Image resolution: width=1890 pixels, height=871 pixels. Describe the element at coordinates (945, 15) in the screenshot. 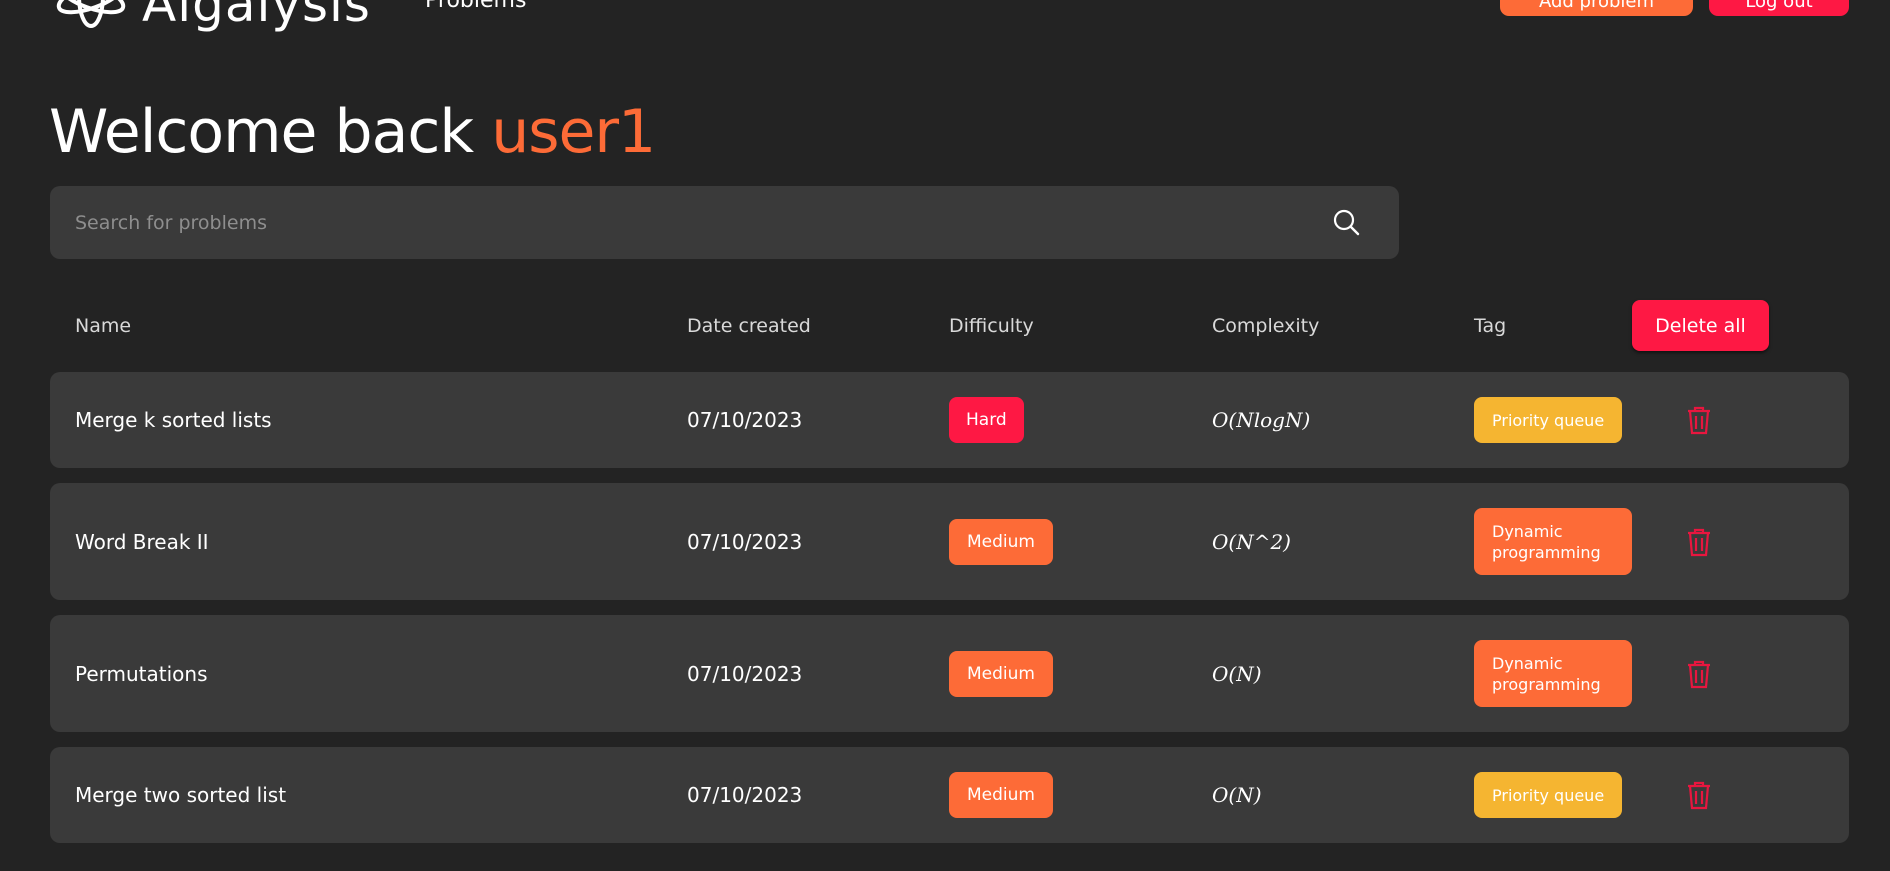

I see `top-navbar: Algalysis Problems Add problem Log out` at that location.